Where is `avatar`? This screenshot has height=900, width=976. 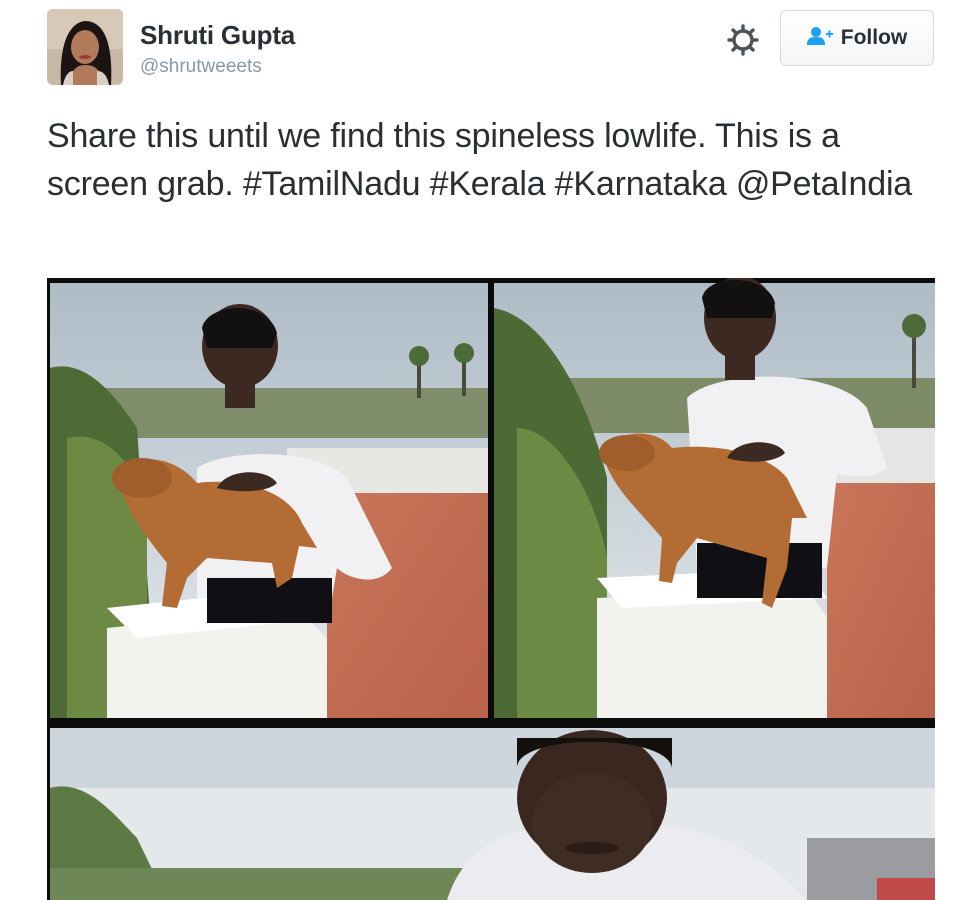 avatar is located at coordinates (85, 47).